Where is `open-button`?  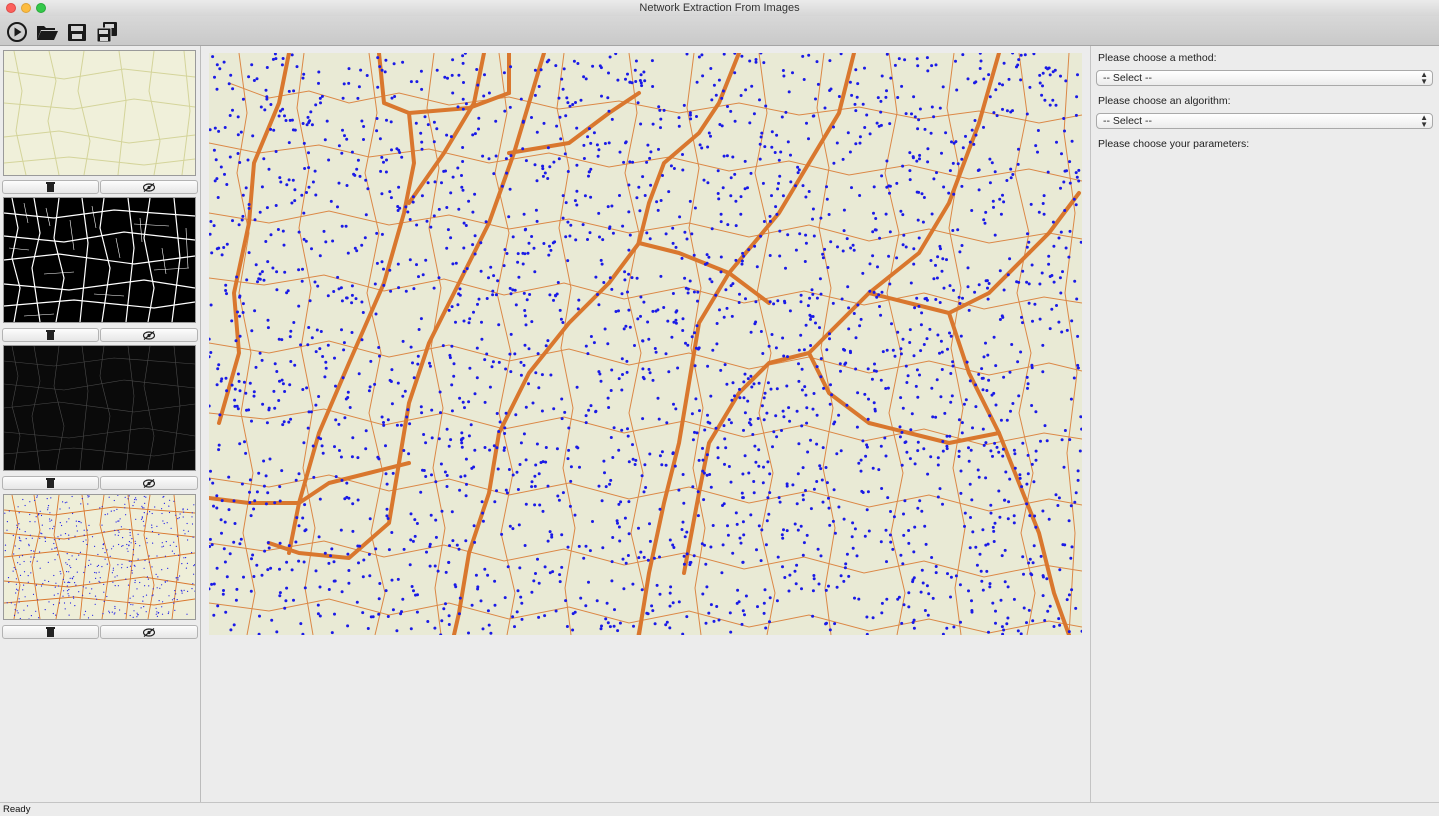 open-button is located at coordinates (47, 31).